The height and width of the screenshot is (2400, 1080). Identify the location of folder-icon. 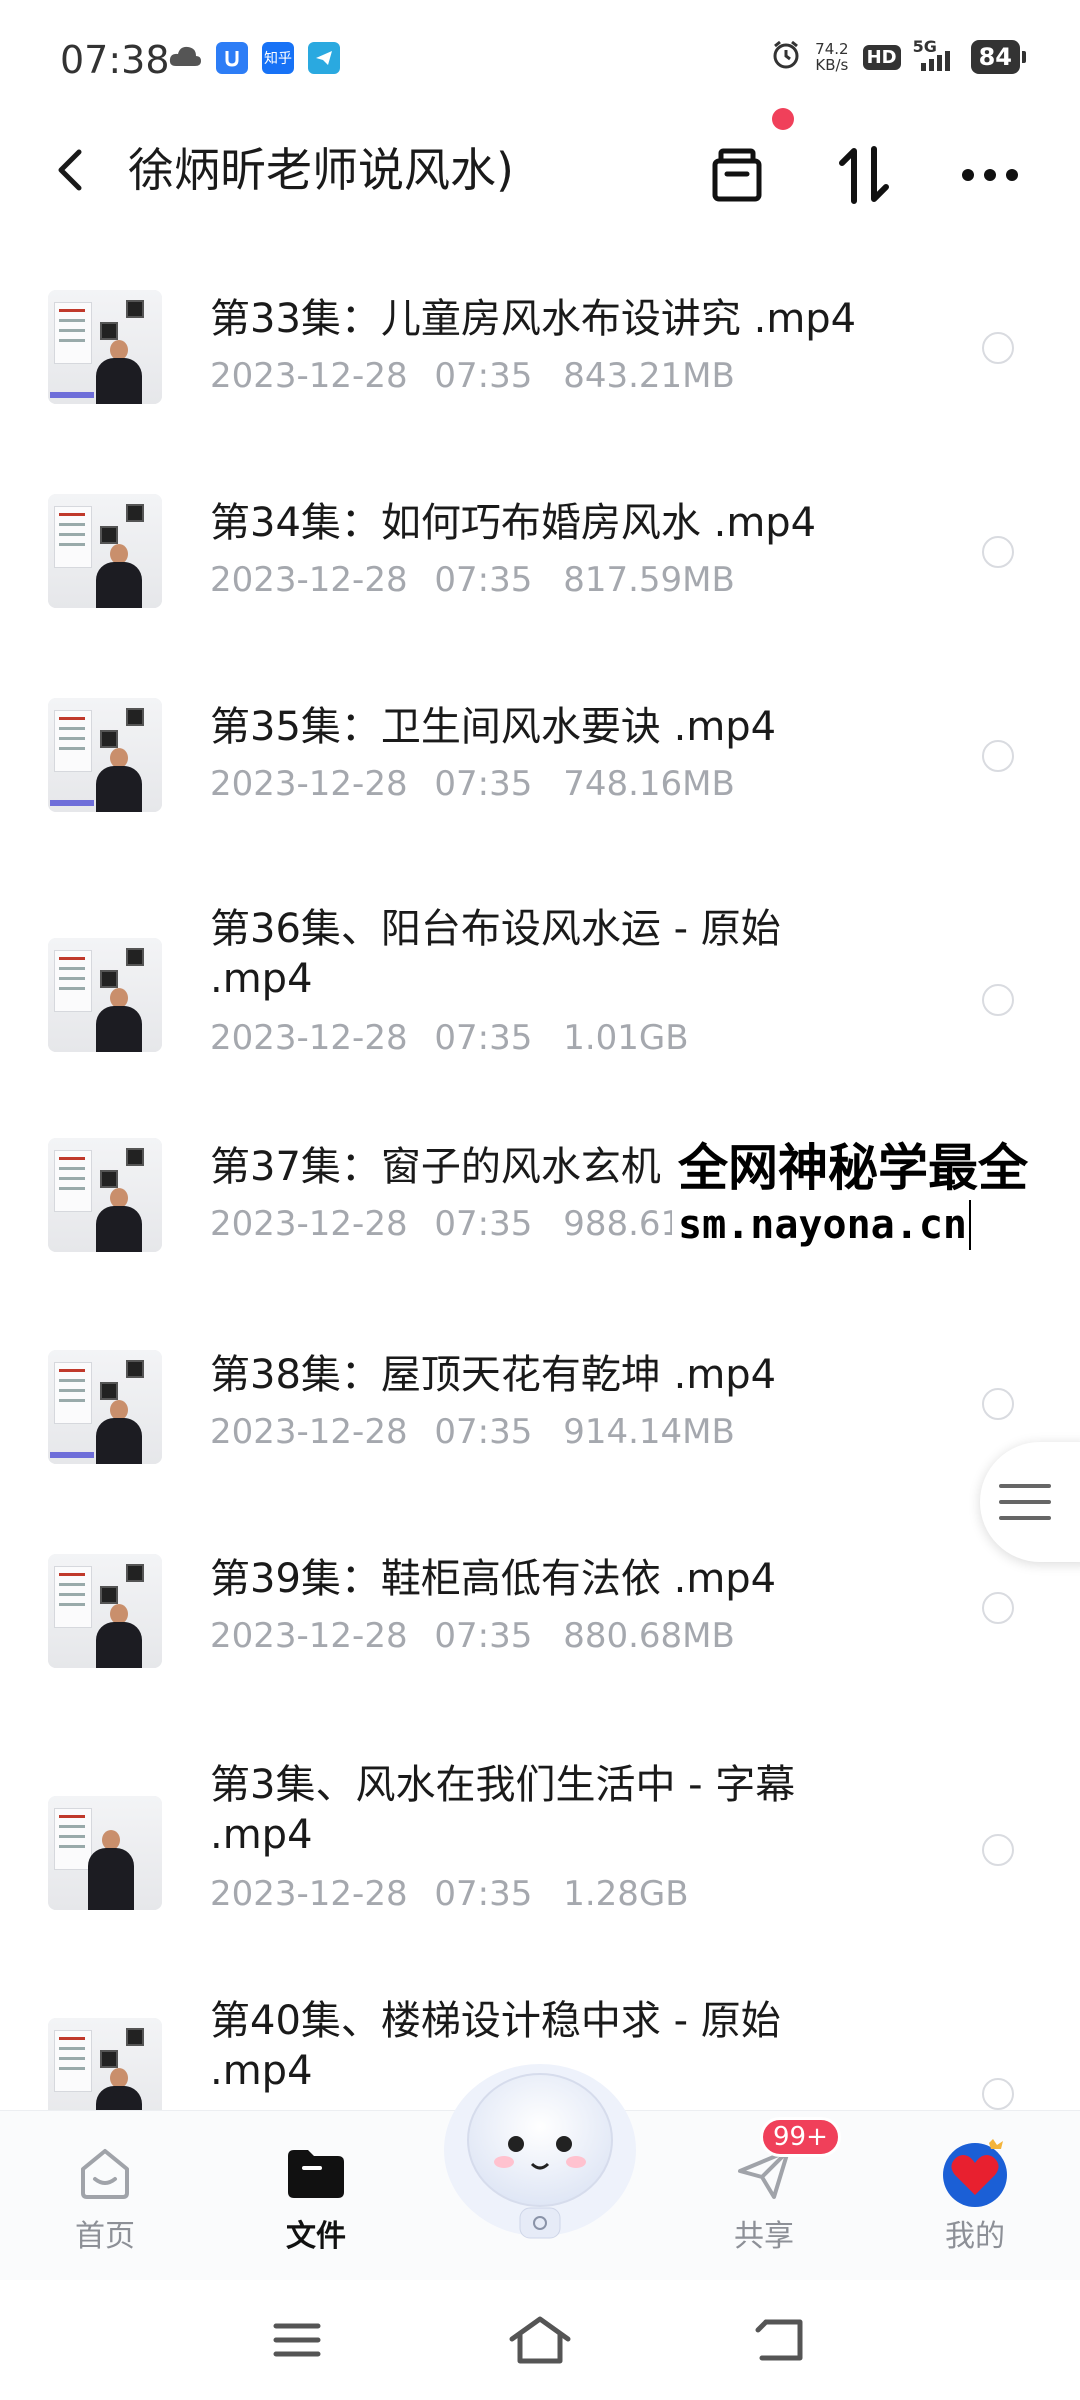
(316, 2173).